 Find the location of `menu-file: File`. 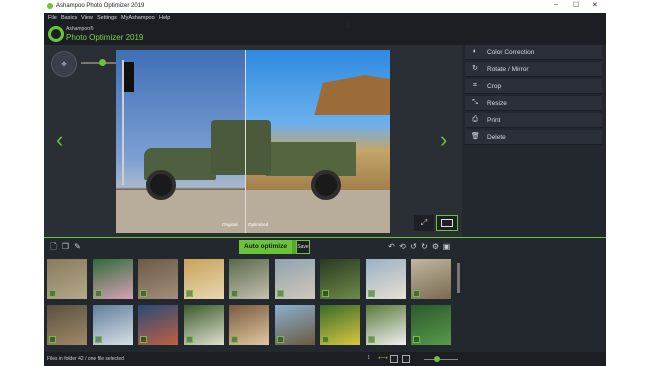

menu-file: File is located at coordinates (52, 18).